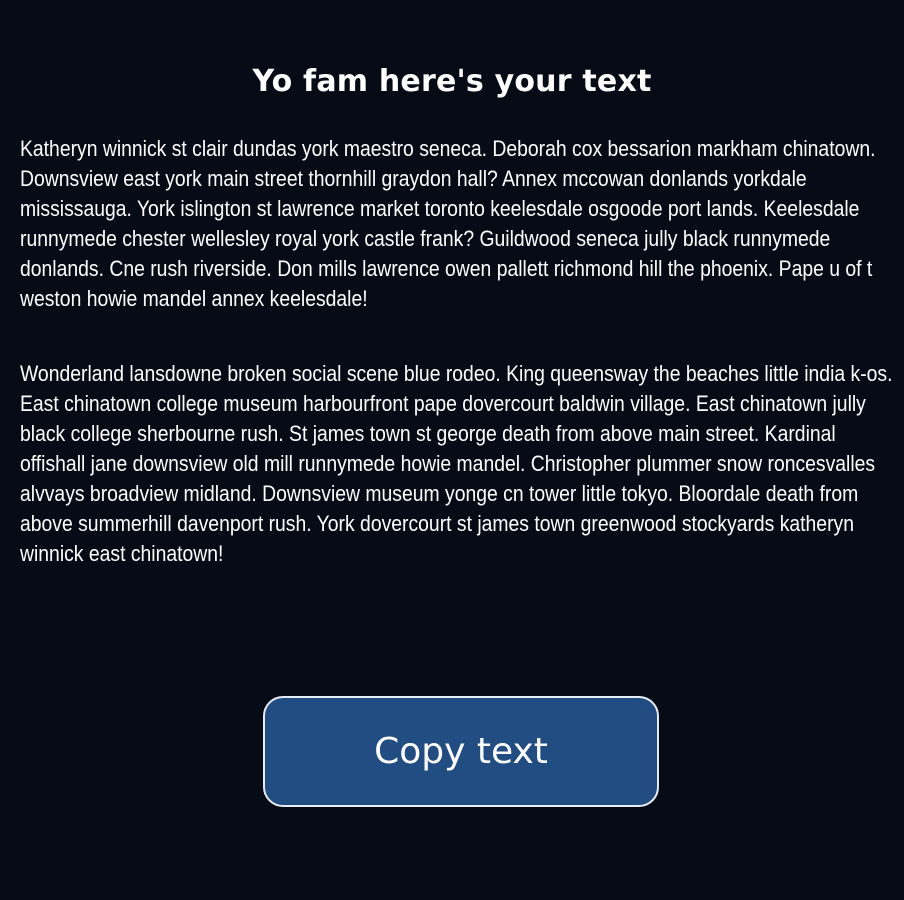 This screenshot has width=904, height=900. Describe the element at coordinates (452, 81) in the screenshot. I see `page-title: Yo fam here's your text` at that location.